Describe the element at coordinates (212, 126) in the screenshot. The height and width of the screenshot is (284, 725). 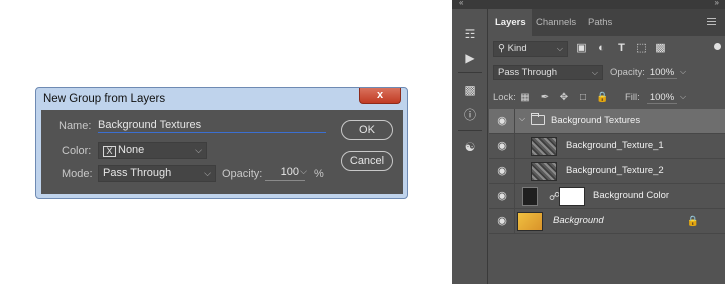
I see `name-input: Background Textures` at that location.